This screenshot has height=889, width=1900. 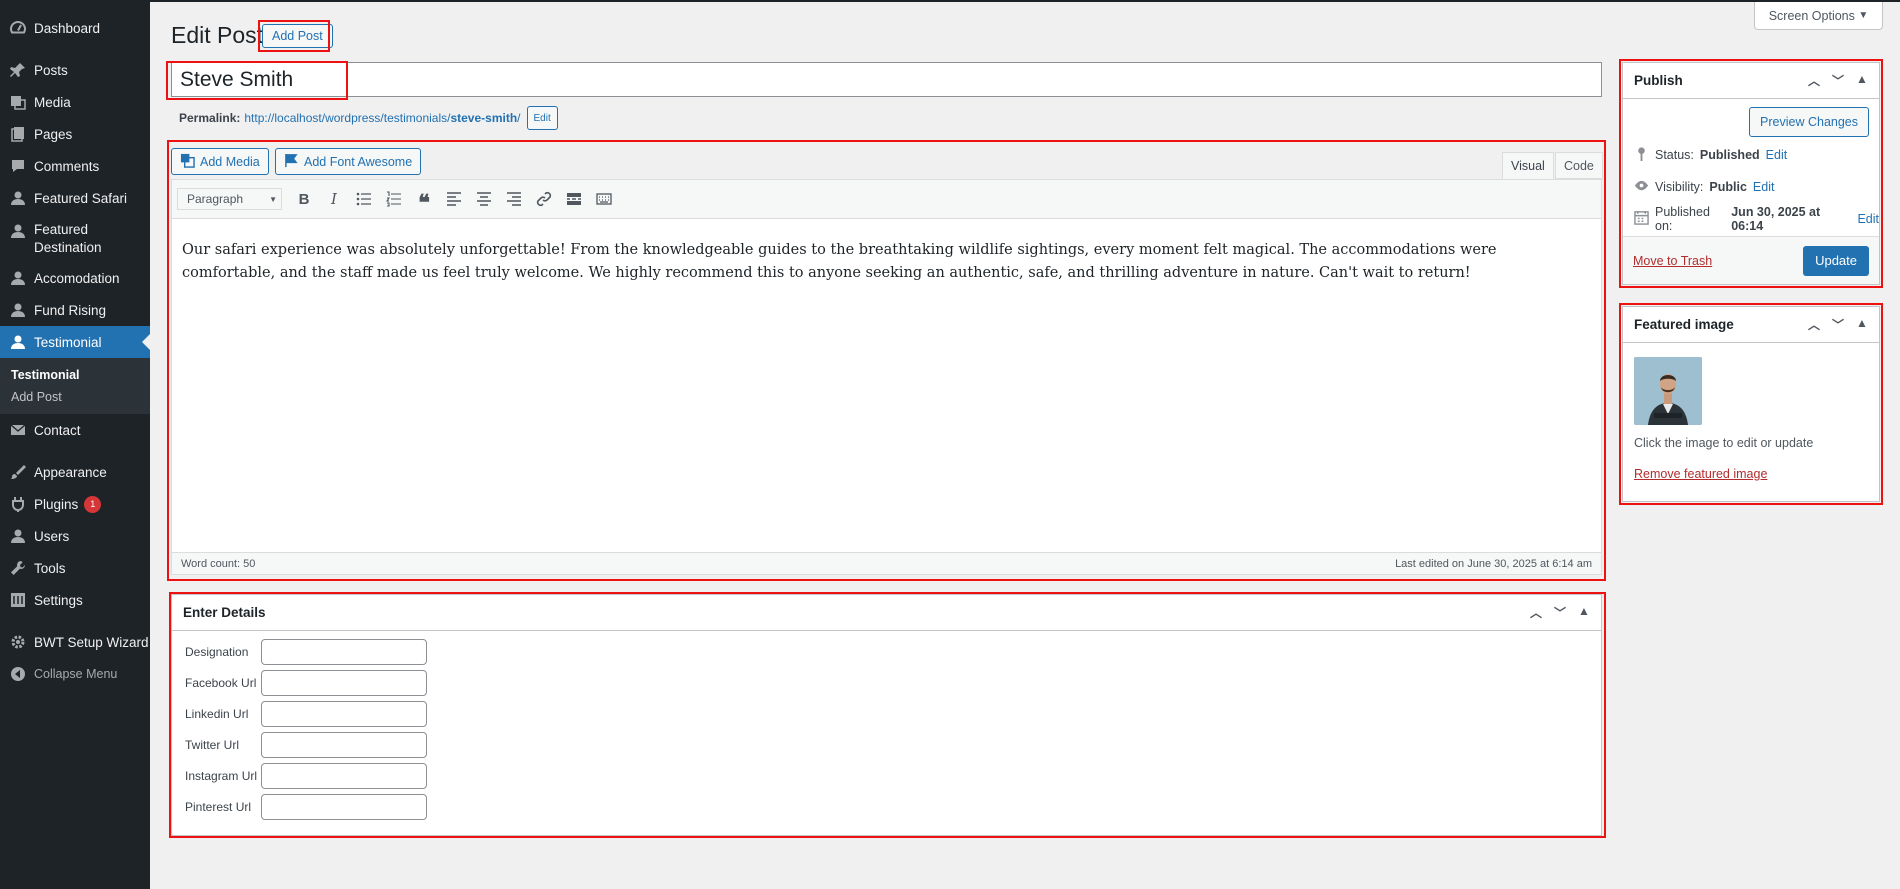 What do you see at coordinates (1818, 16) in the screenshot?
I see `screen-options-button: Screen Options ▼` at bounding box center [1818, 16].